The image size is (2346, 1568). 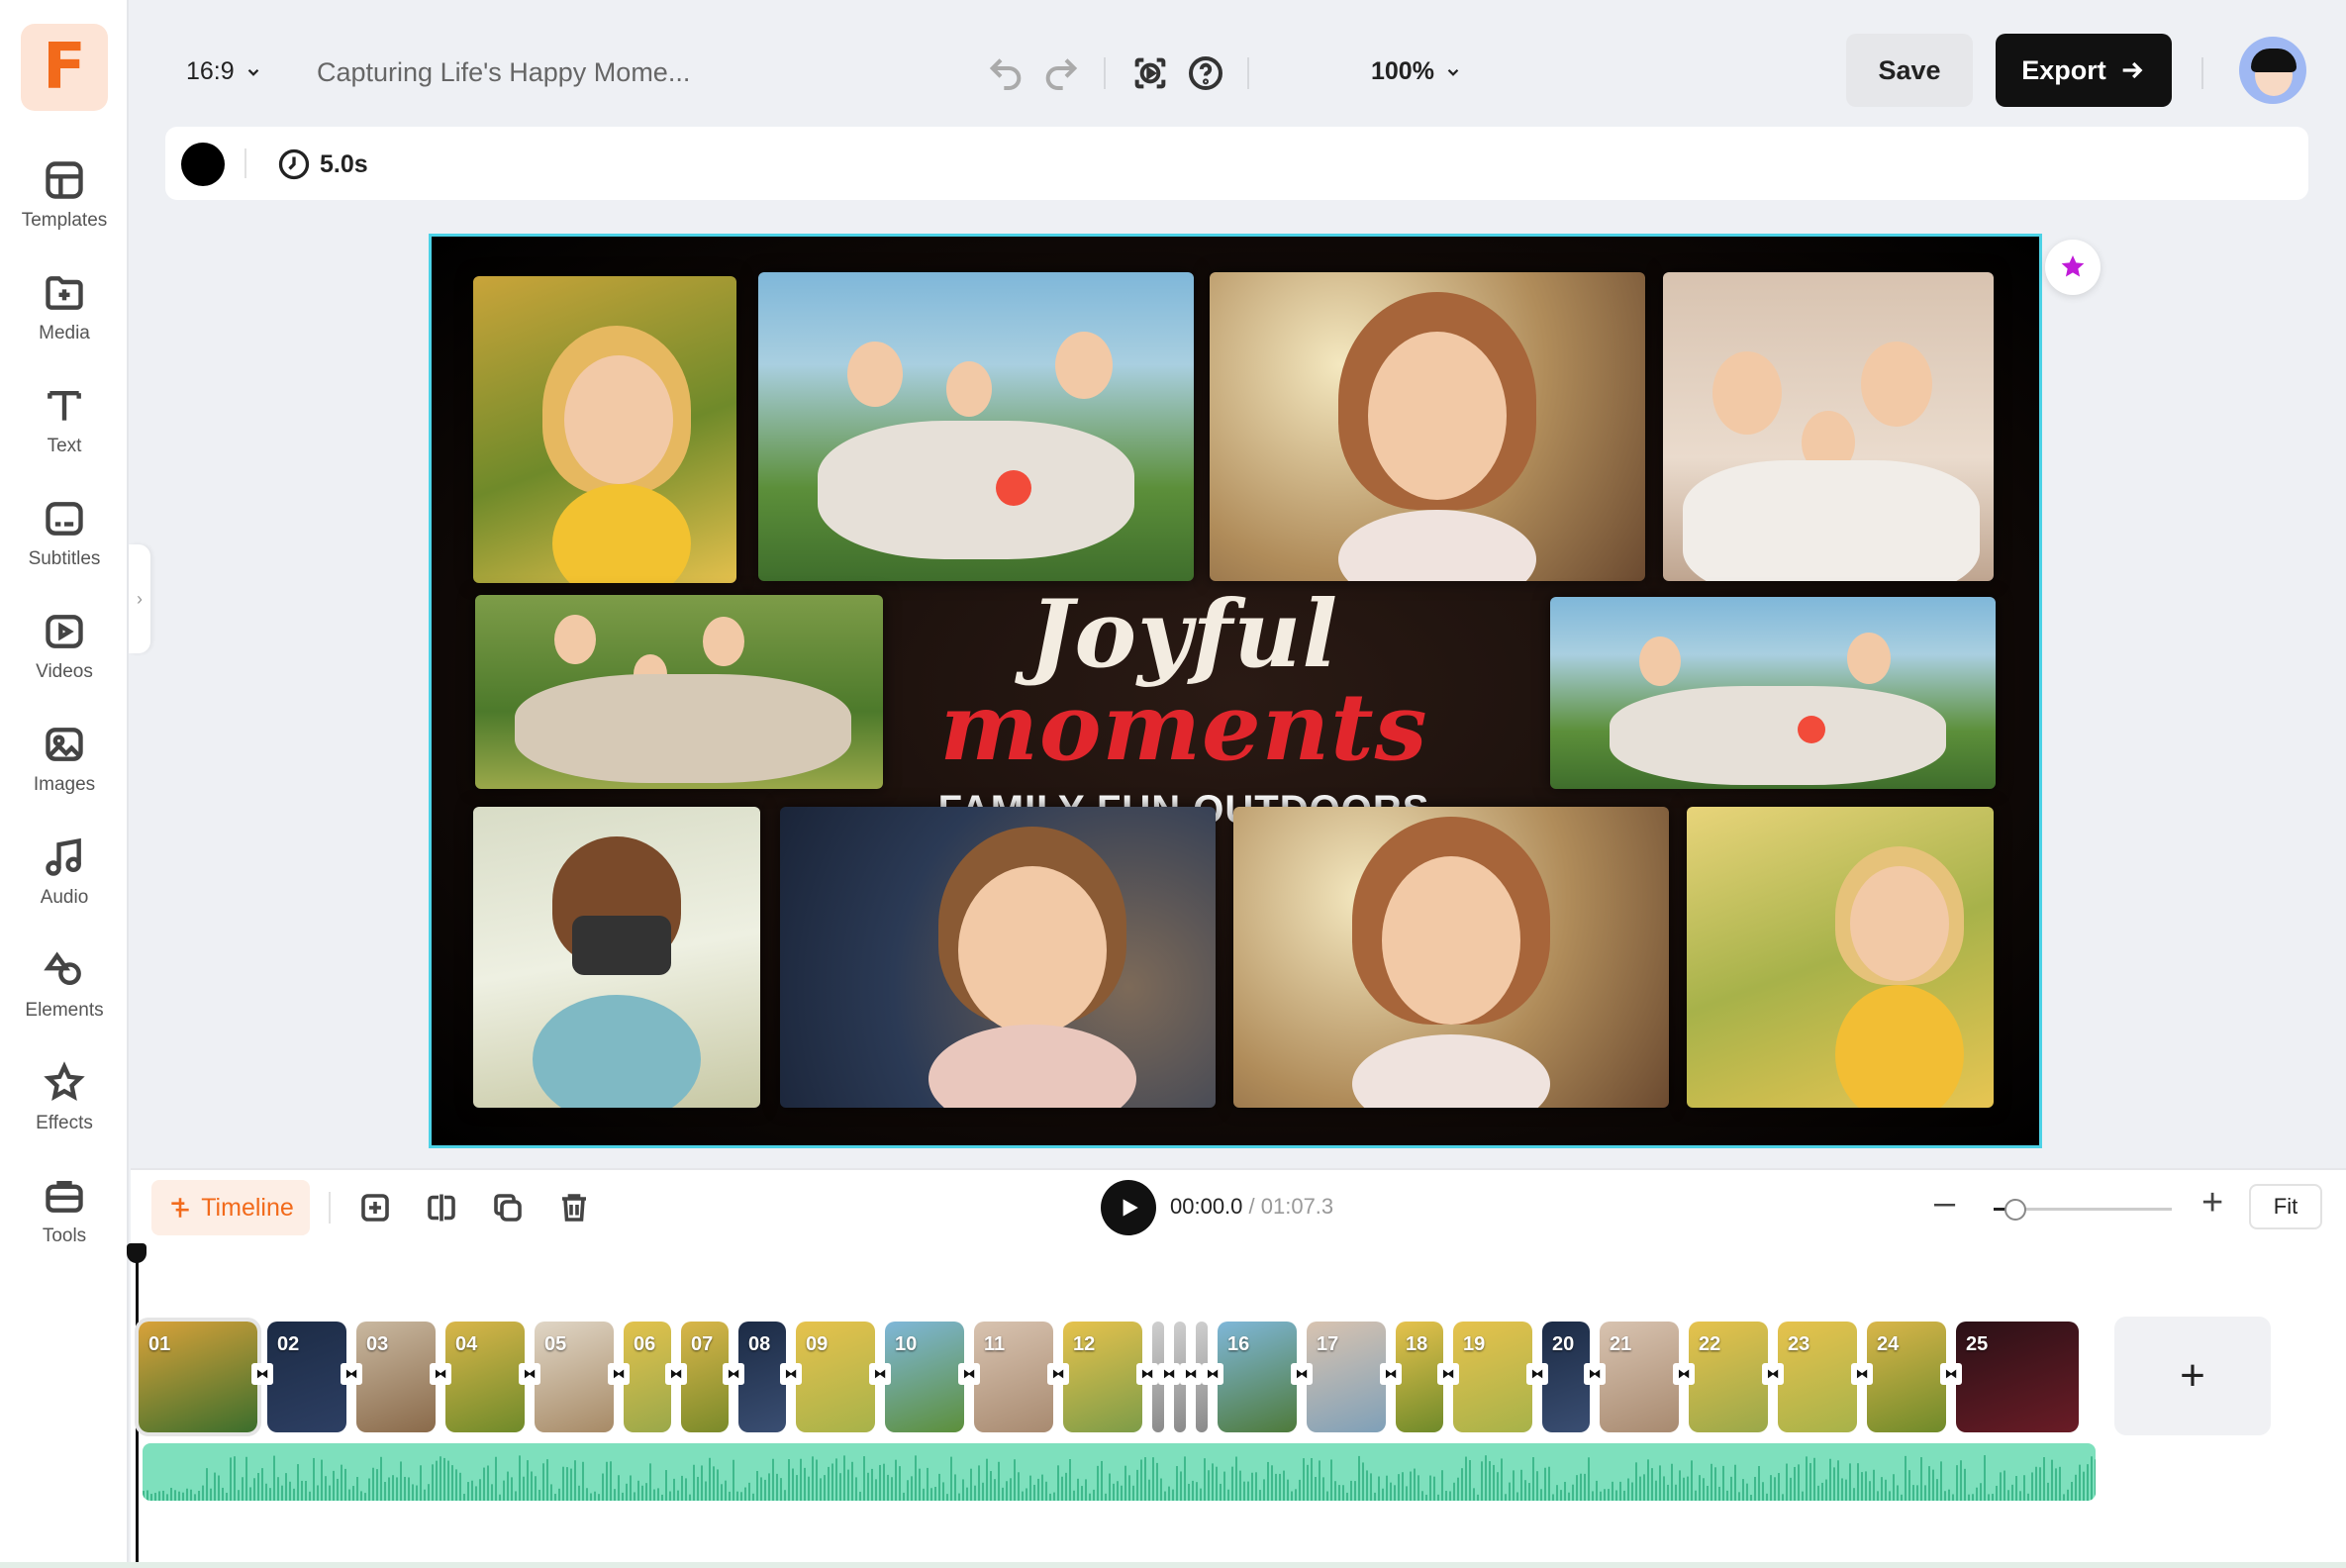 I want to click on export-button: Export, so click(x=2084, y=70).